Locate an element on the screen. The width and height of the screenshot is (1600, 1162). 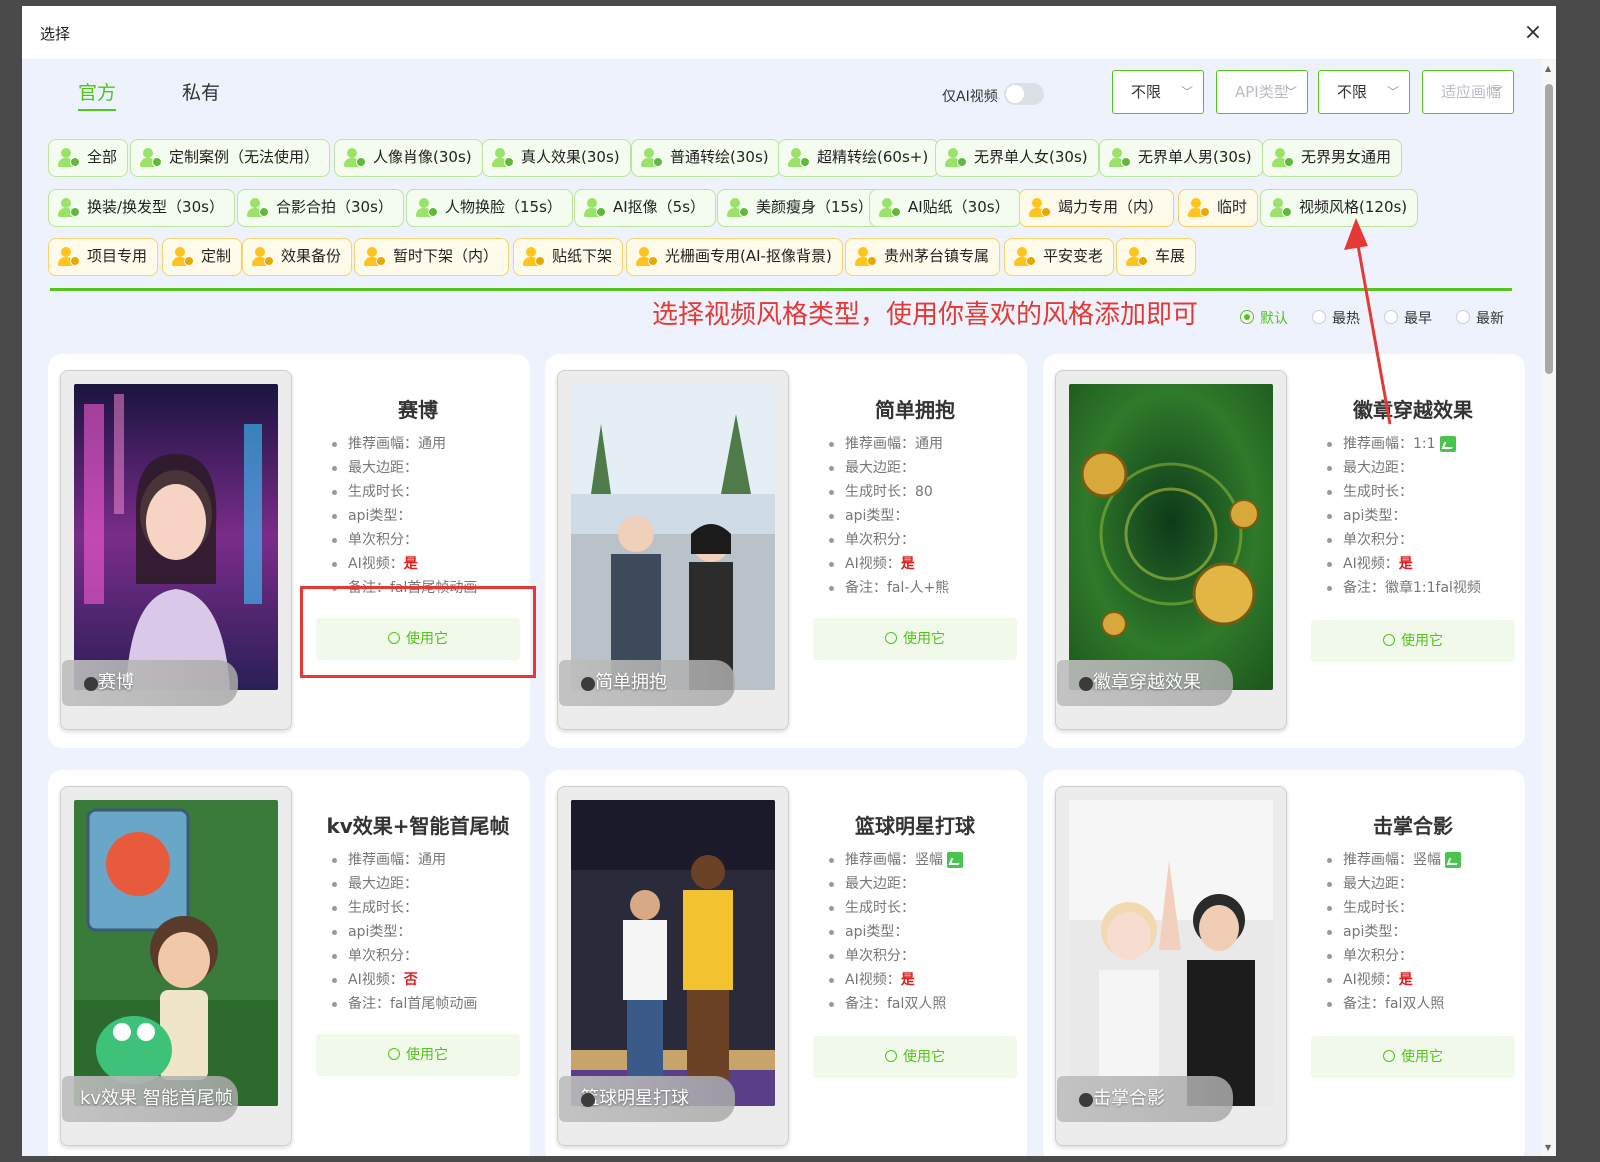
tab-official: 官方 is located at coordinates (97, 94).